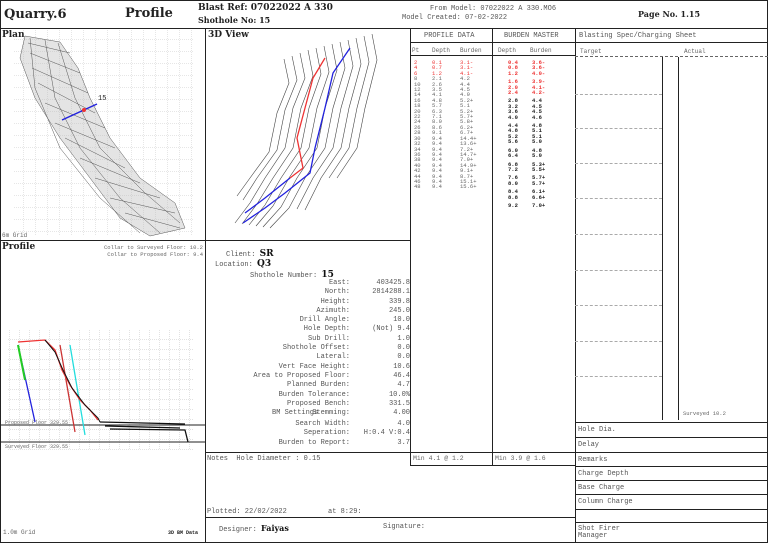 The width and height of the screenshot is (768, 543). I want to click on bm-burden: 4.2-, so click(539, 93).